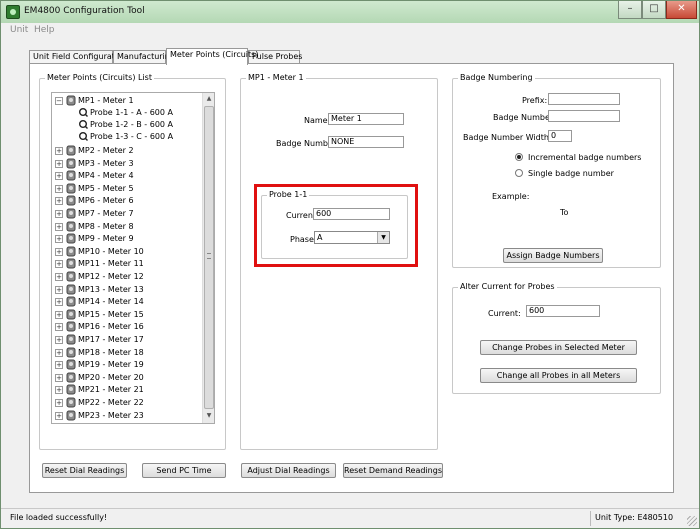  I want to click on maximize-button: □, so click(654, 10).